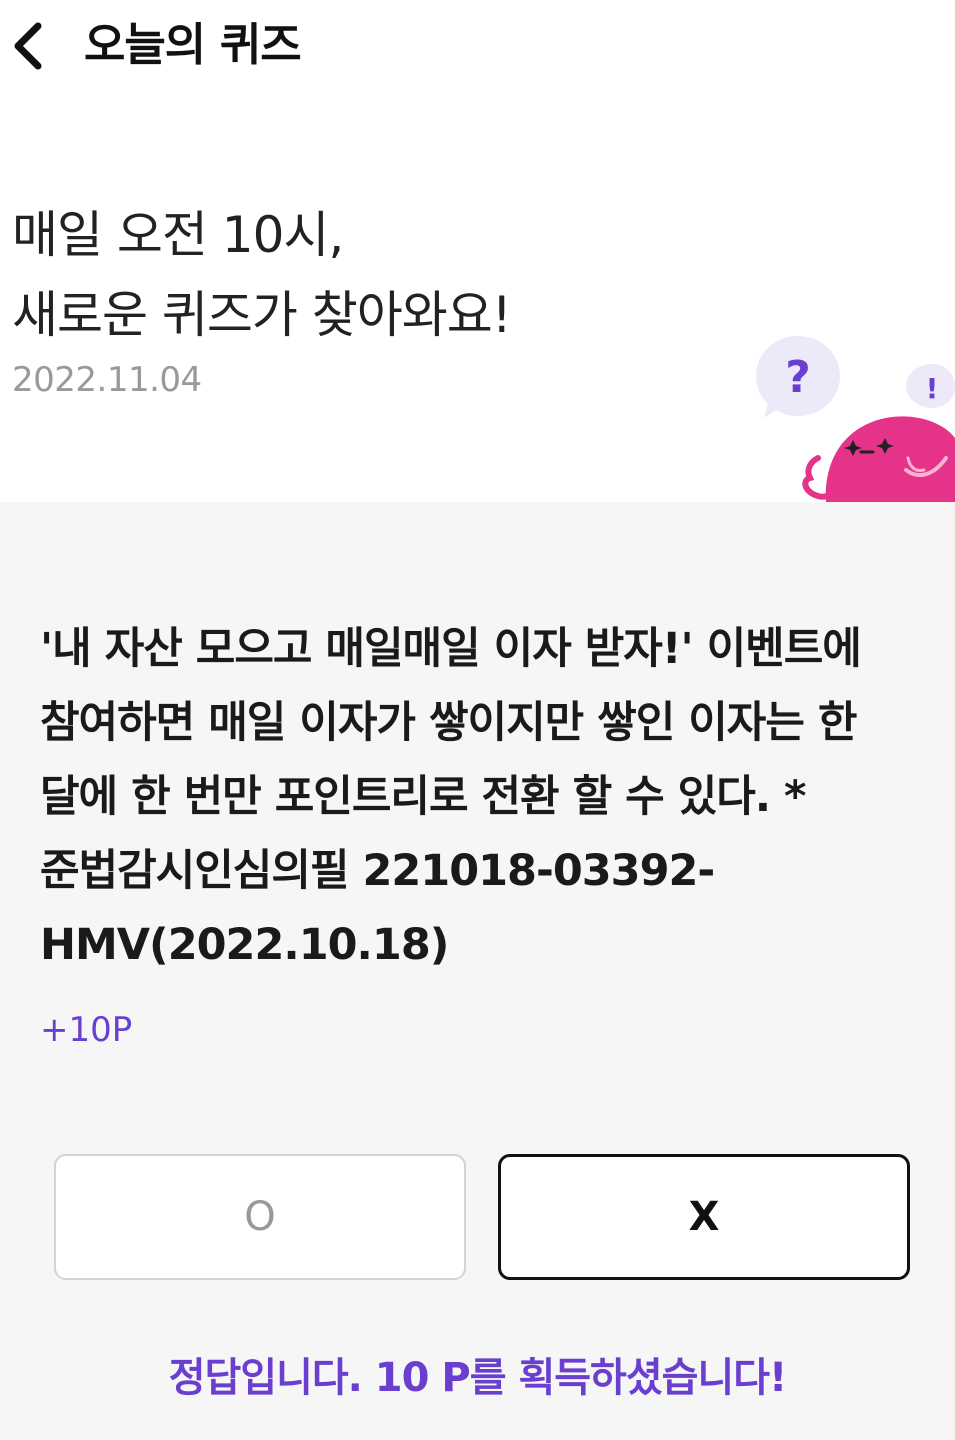 The height and width of the screenshot is (1440, 955). Describe the element at coordinates (477, 47) in the screenshot. I see `top-bar: 오늘의 퀴즈` at that location.